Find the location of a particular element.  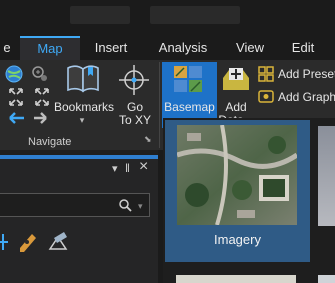

globe-icon is located at coordinates (14, 74).